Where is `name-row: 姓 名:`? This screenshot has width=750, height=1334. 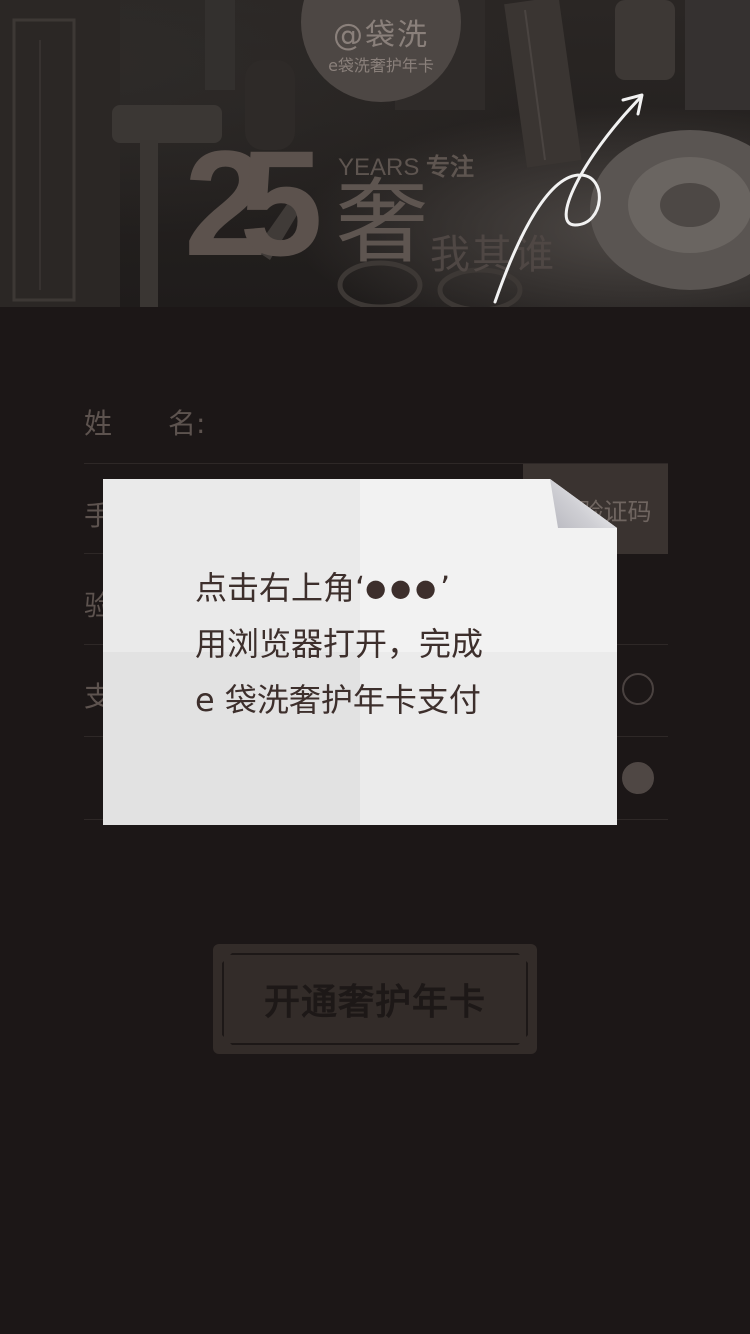
name-row: 姓 名: is located at coordinates (376, 427).